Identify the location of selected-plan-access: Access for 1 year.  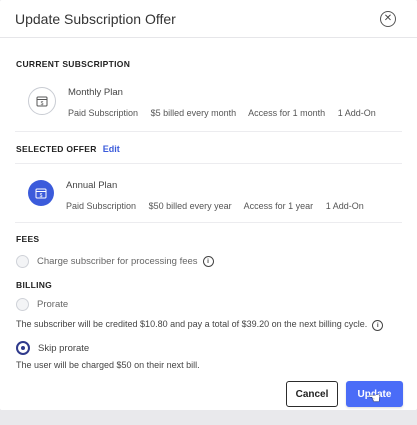
(278, 206).